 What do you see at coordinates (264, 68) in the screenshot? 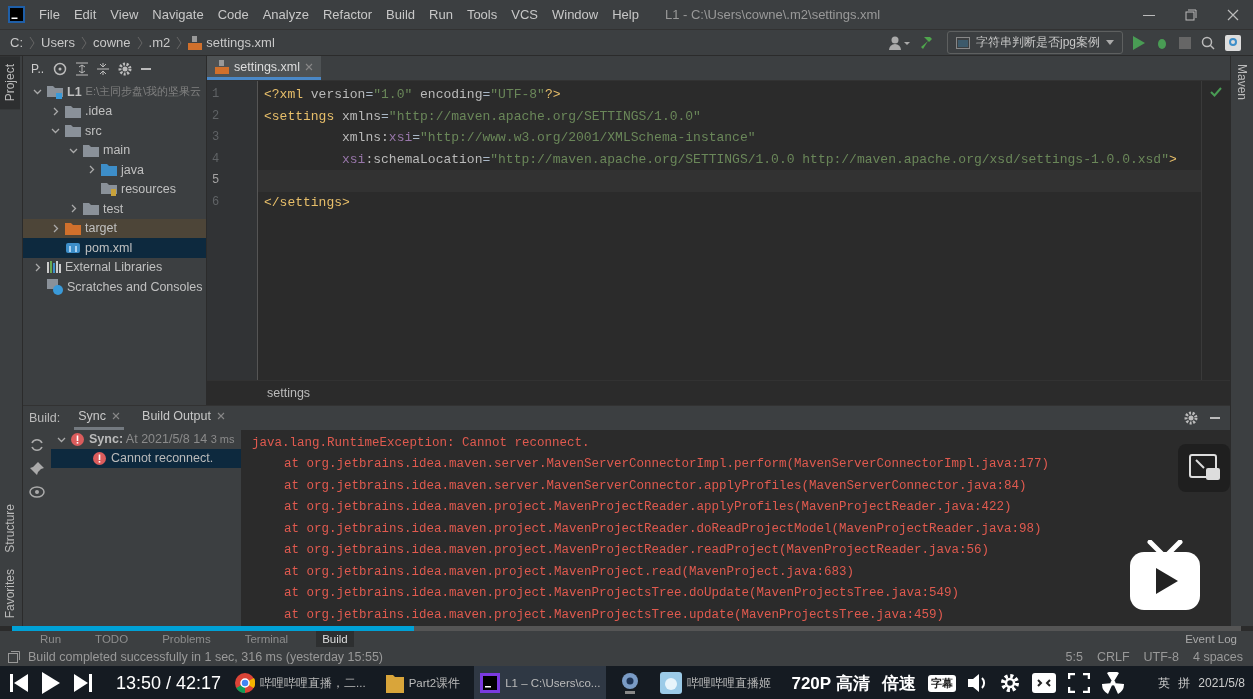
I see `editor-tab: settings.xml` at bounding box center [264, 68].